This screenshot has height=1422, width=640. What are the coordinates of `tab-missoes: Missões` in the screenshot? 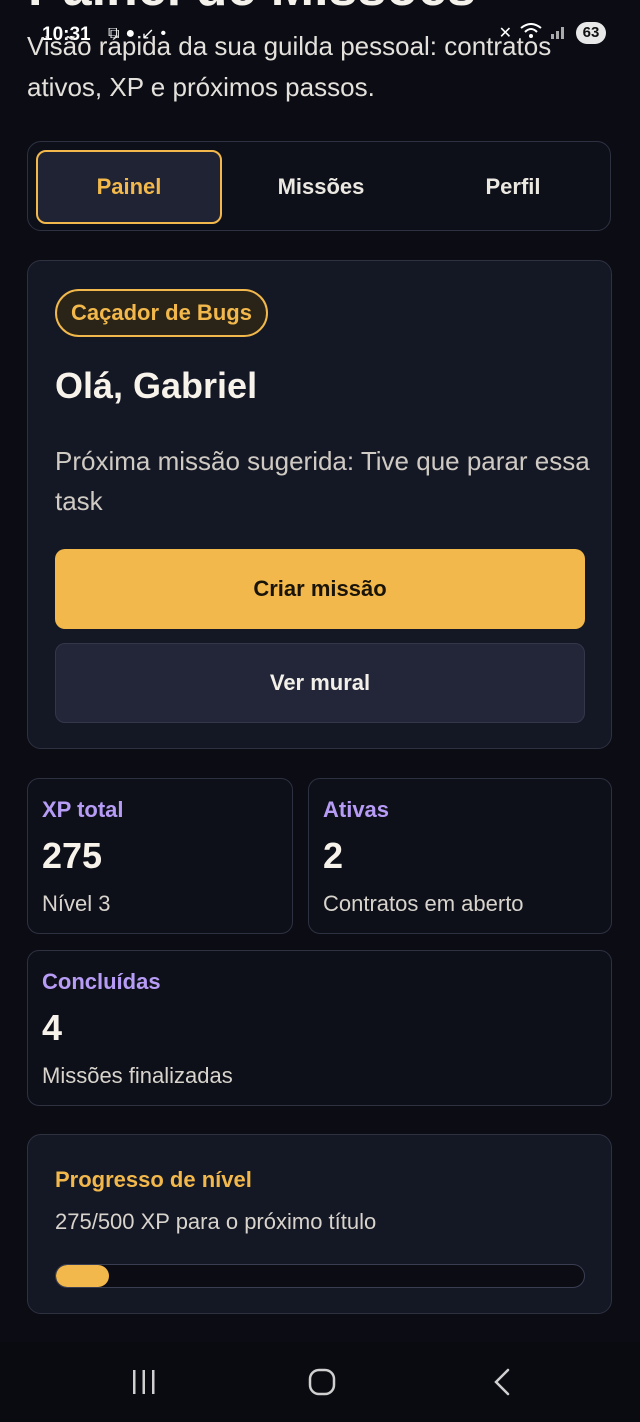 It's located at (321, 187).